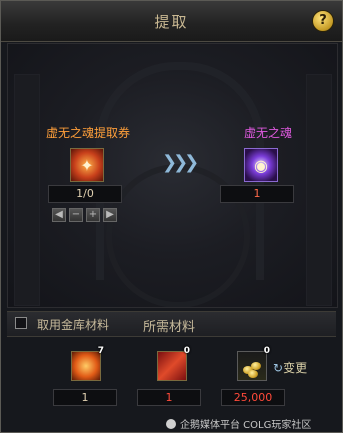 Image resolution: width=343 pixels, height=433 pixels. I want to click on title-bar: 提取 ?, so click(171, 21).